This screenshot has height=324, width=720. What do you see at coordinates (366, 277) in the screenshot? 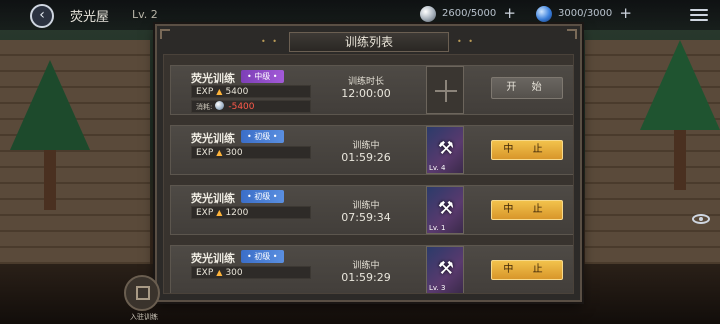
I see `timer-value: 01:59:29` at bounding box center [366, 277].